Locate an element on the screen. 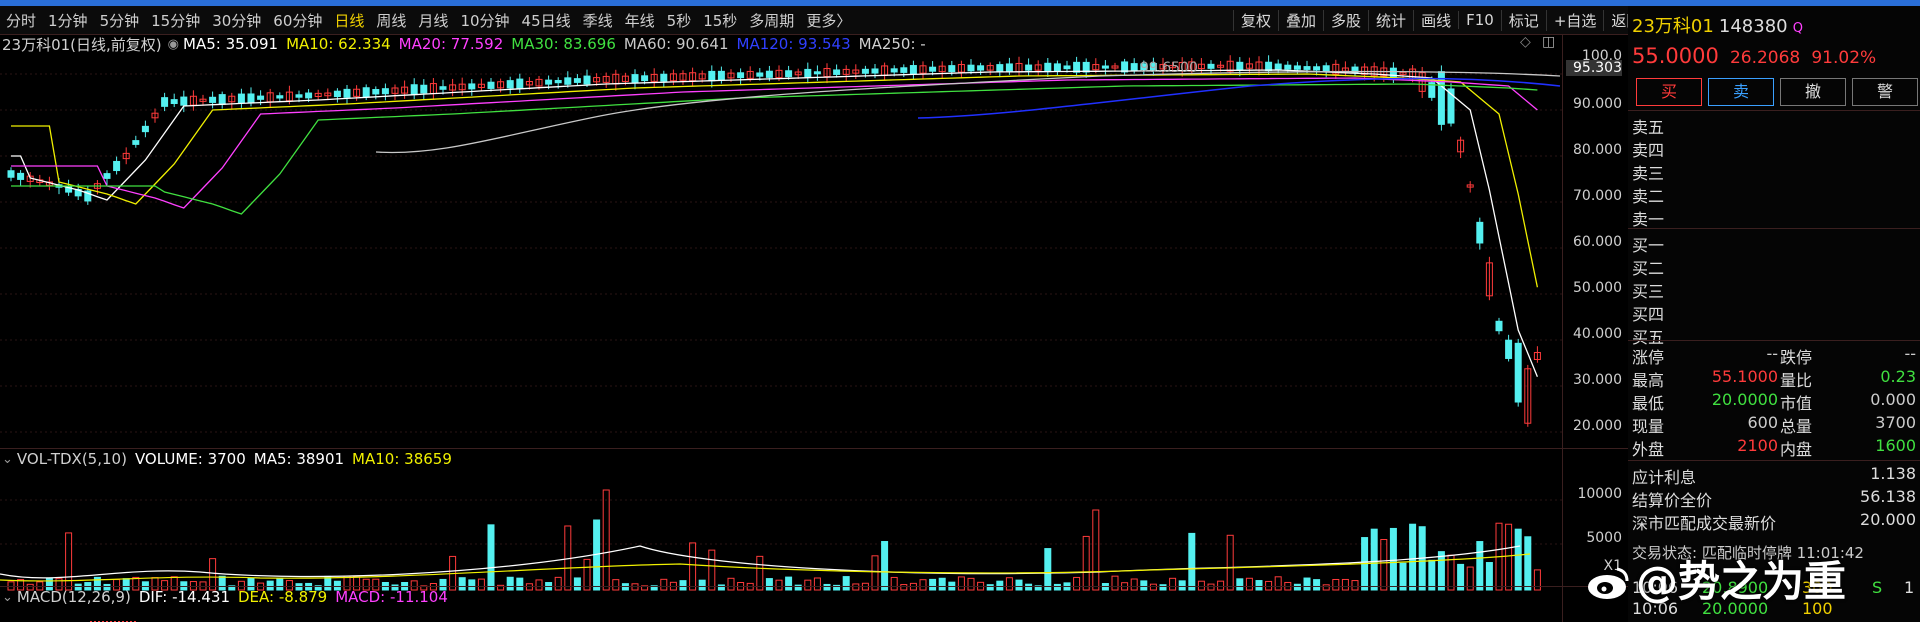  info-value: 20.000 is located at coordinates (1888, 519).